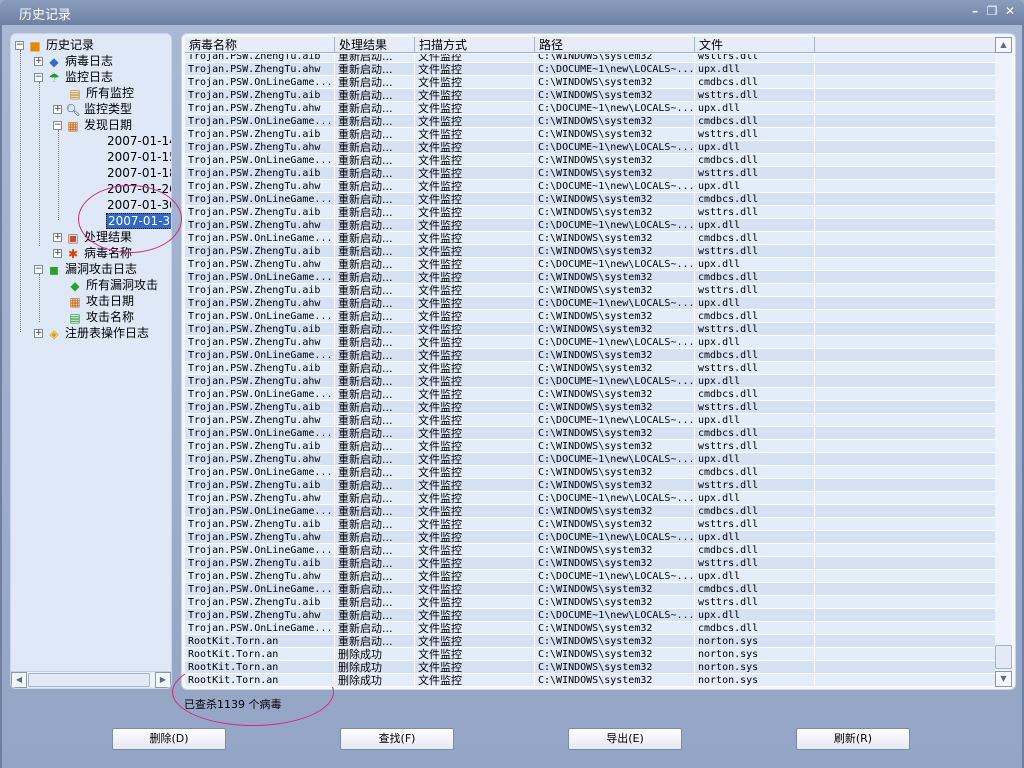 This screenshot has height=768, width=1024. What do you see at coordinates (475, 511) in the screenshot?
I see `cell-scan-method: 文件监控` at bounding box center [475, 511].